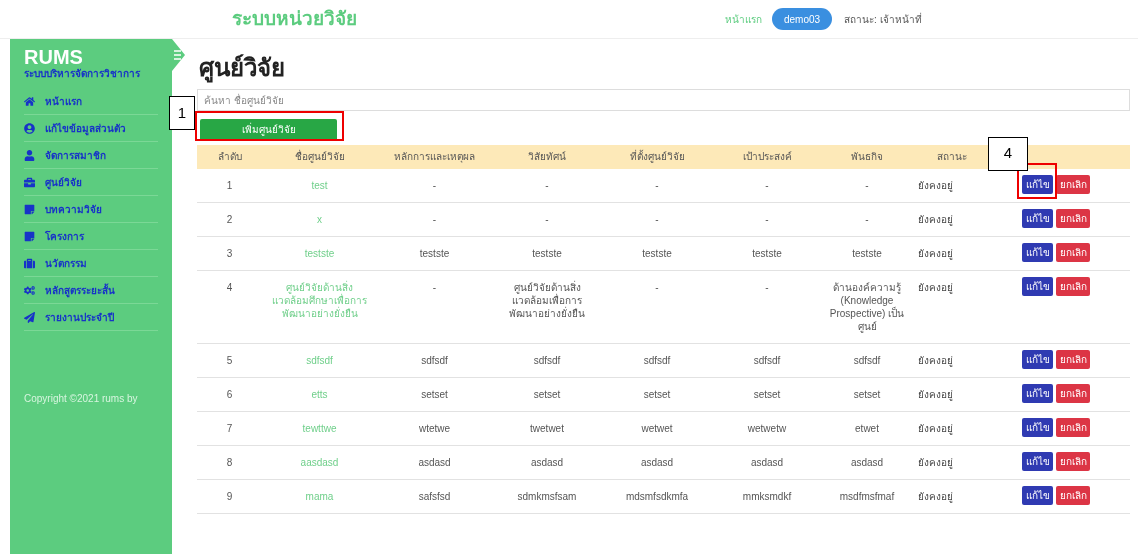 This screenshot has height=554, width=1138. I want to click on column-header: หลักการและเหตุผล, so click(434, 156).